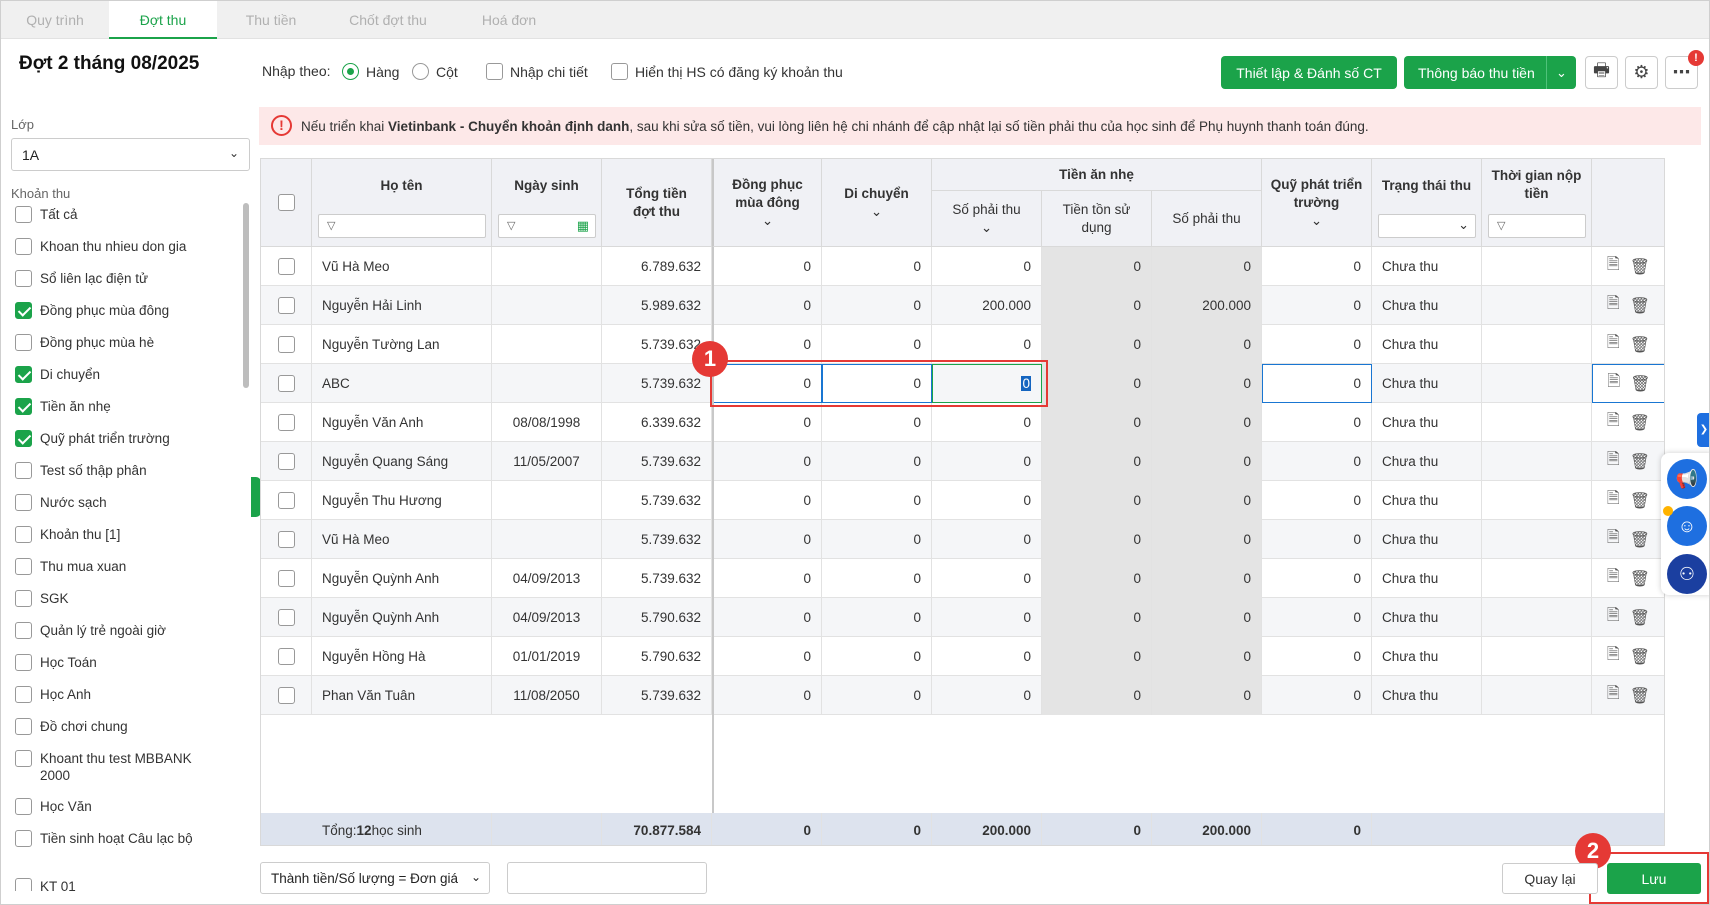  Describe the element at coordinates (115, 630) in the screenshot. I see `fee-item: Quản lý trẻ ngoài giờ` at that location.